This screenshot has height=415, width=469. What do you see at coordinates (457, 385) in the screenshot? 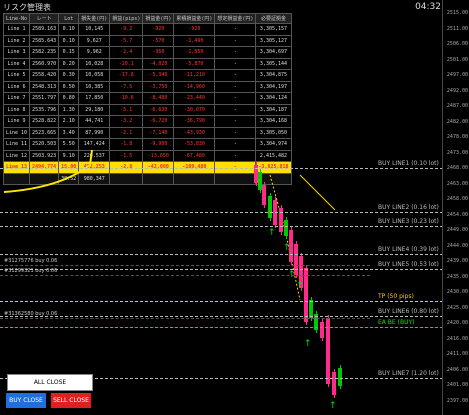
I see `axis-tick-label: 2401.00` at bounding box center [457, 385].